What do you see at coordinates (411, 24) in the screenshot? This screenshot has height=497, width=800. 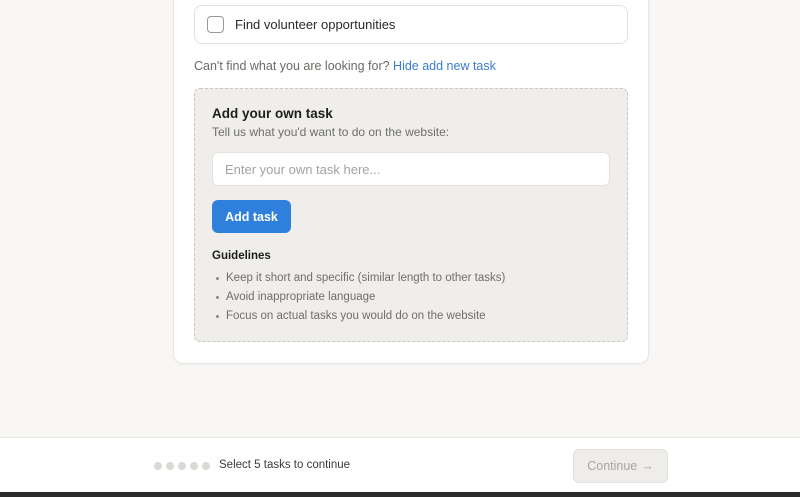 I see `task-option-find-volunteer-opportunities: Find volunteer opportunities` at bounding box center [411, 24].